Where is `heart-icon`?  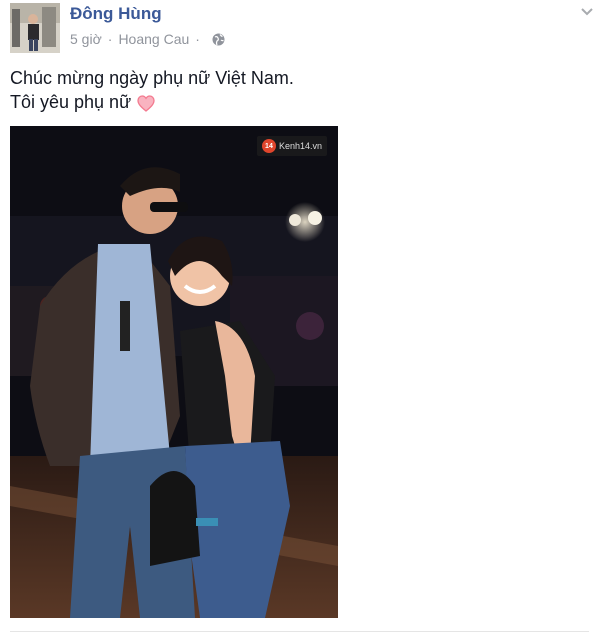
heart-icon is located at coordinates (146, 103).